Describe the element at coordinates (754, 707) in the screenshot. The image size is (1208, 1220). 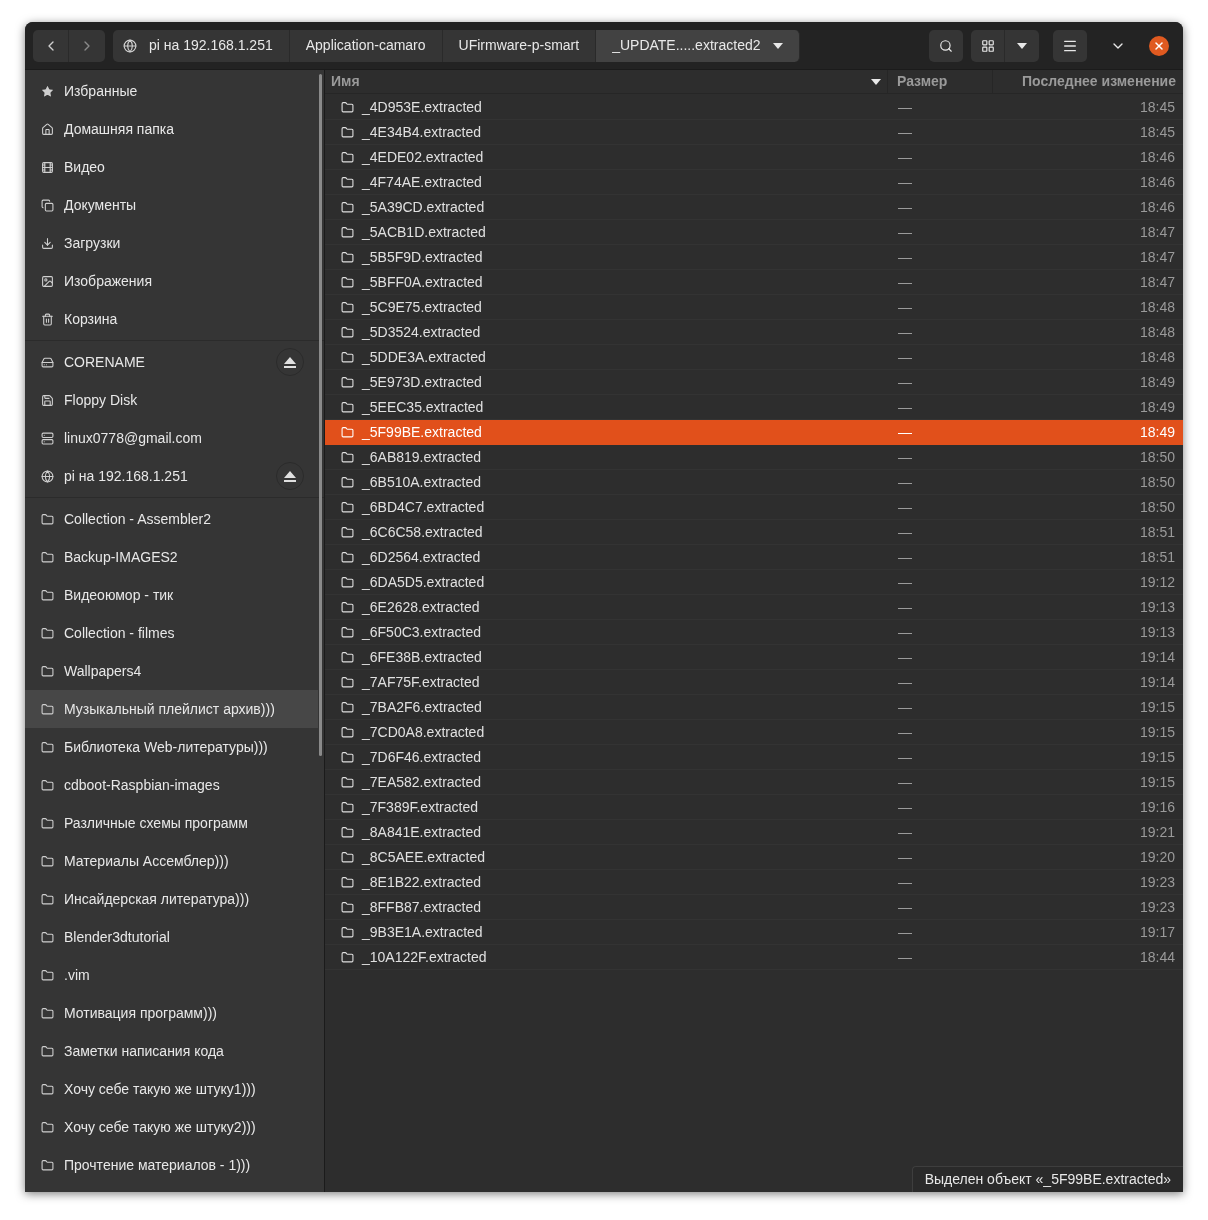
I see `file-row: _7BA2F6.extracted — 19:15` at that location.